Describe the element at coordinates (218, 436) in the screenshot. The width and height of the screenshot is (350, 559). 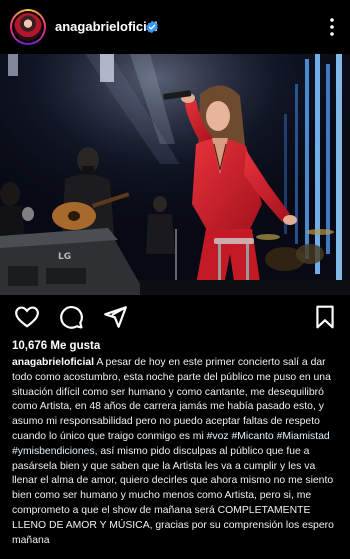
I see `hashtag-voz: #voz` at that location.